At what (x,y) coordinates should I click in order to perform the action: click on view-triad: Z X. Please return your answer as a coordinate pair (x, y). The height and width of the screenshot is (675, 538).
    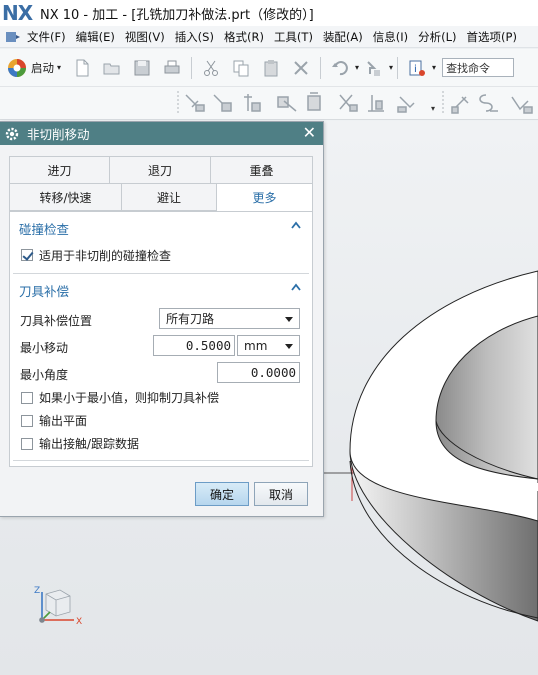
    Looking at the image, I should click on (58, 606).